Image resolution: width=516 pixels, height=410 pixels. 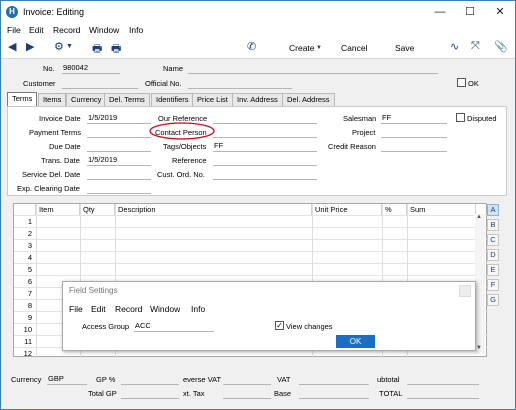 What do you see at coordinates (493, 255) in the screenshot?
I see `grid-side-button-d: D` at bounding box center [493, 255].